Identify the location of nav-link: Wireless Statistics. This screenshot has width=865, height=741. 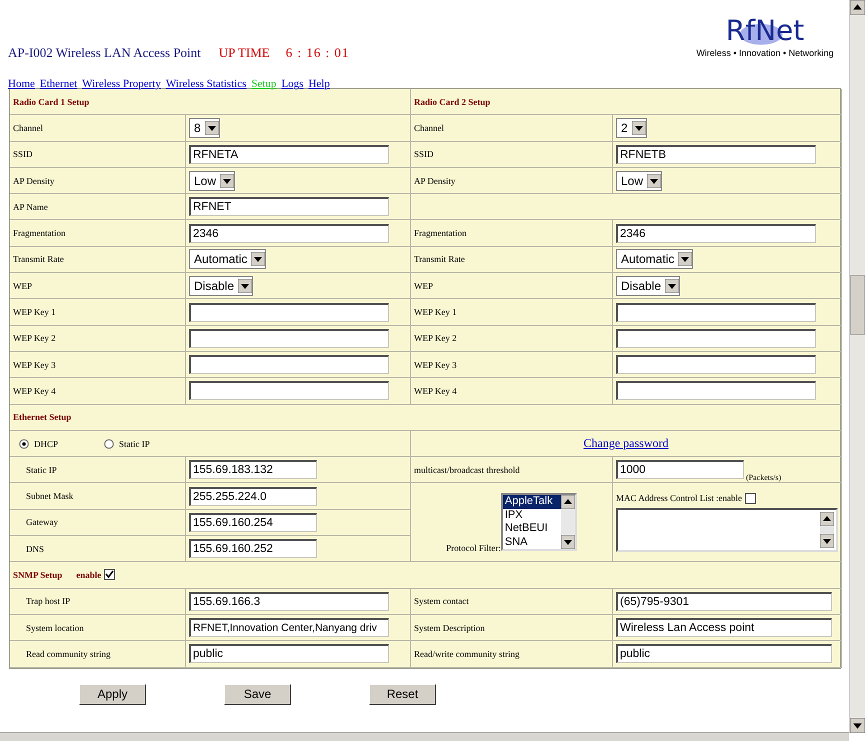
(206, 84).